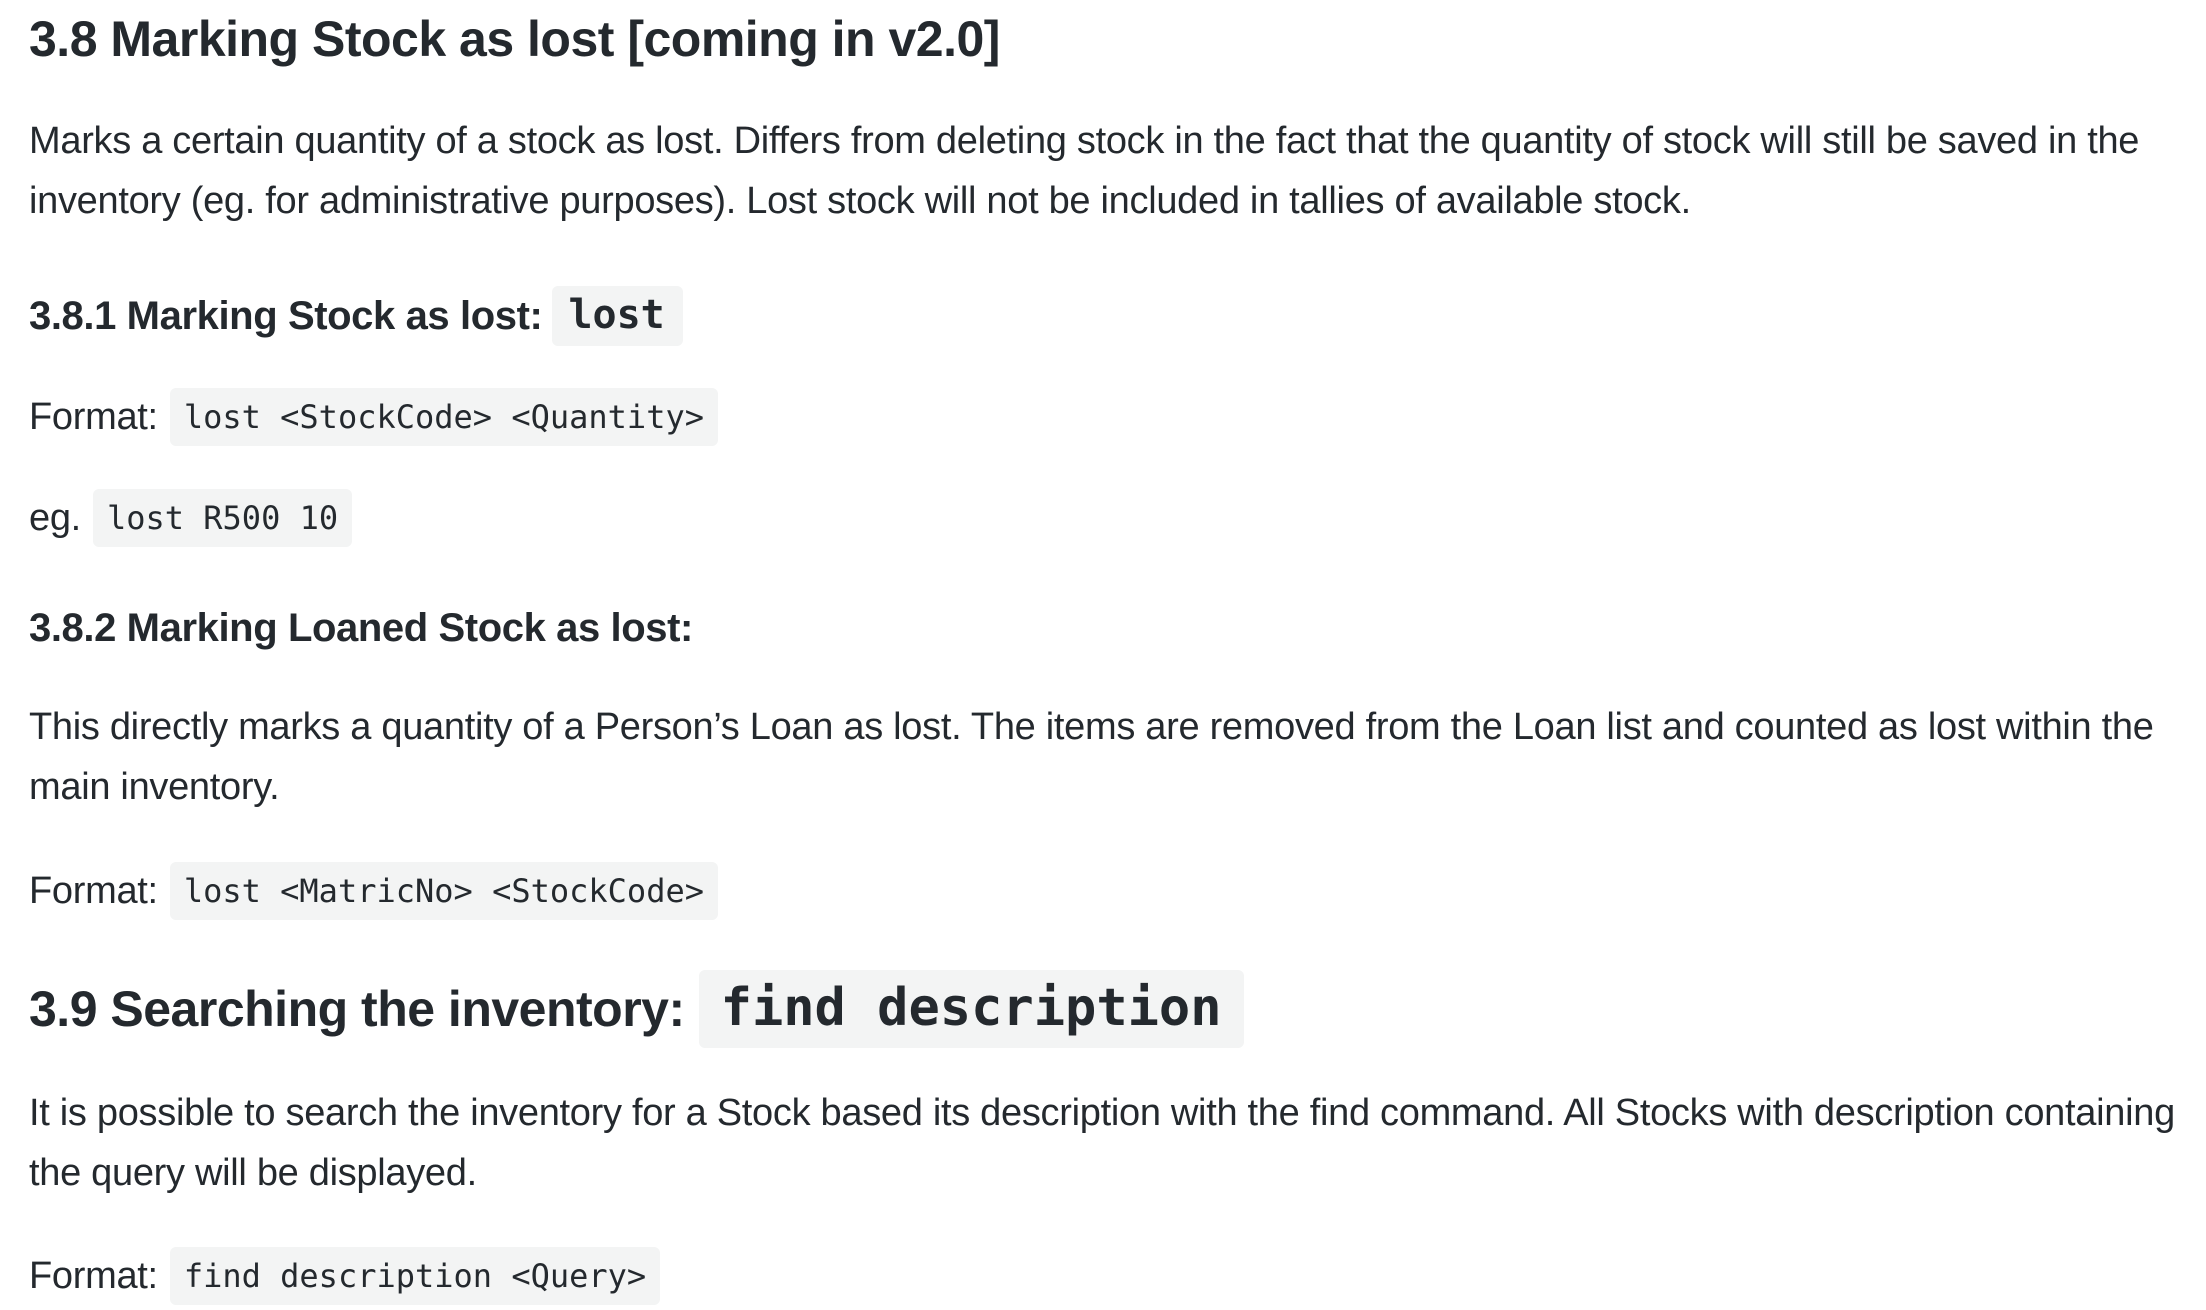 The width and height of the screenshot is (2206, 1310). Describe the element at coordinates (443, 417) in the screenshot. I see `format-code: lost <StockCode> <Quantity>` at that location.